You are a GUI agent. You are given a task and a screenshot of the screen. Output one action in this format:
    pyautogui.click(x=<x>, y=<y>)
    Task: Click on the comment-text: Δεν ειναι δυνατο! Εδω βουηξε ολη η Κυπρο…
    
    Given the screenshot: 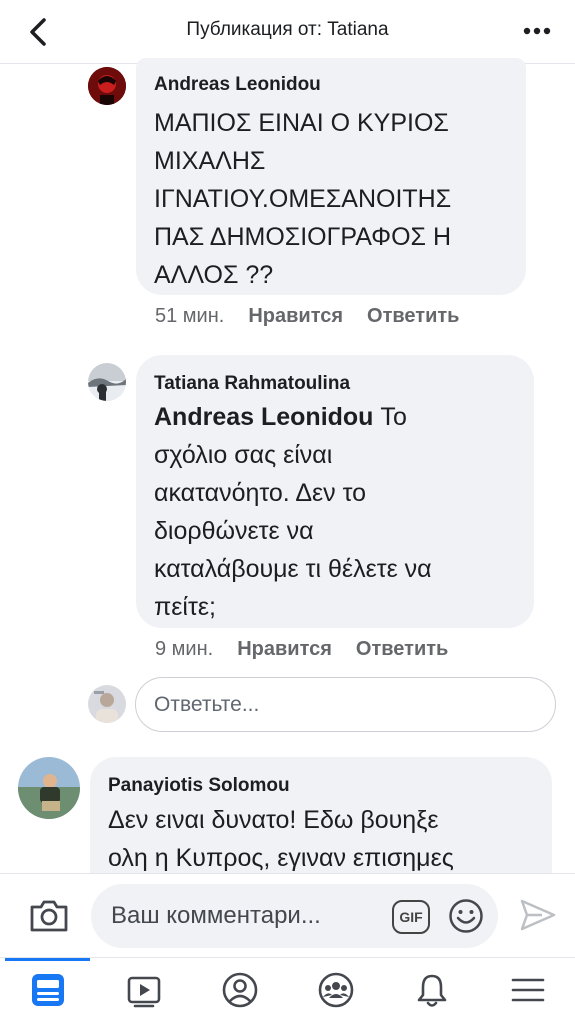 What is the action you would take?
    pyautogui.click(x=281, y=839)
    